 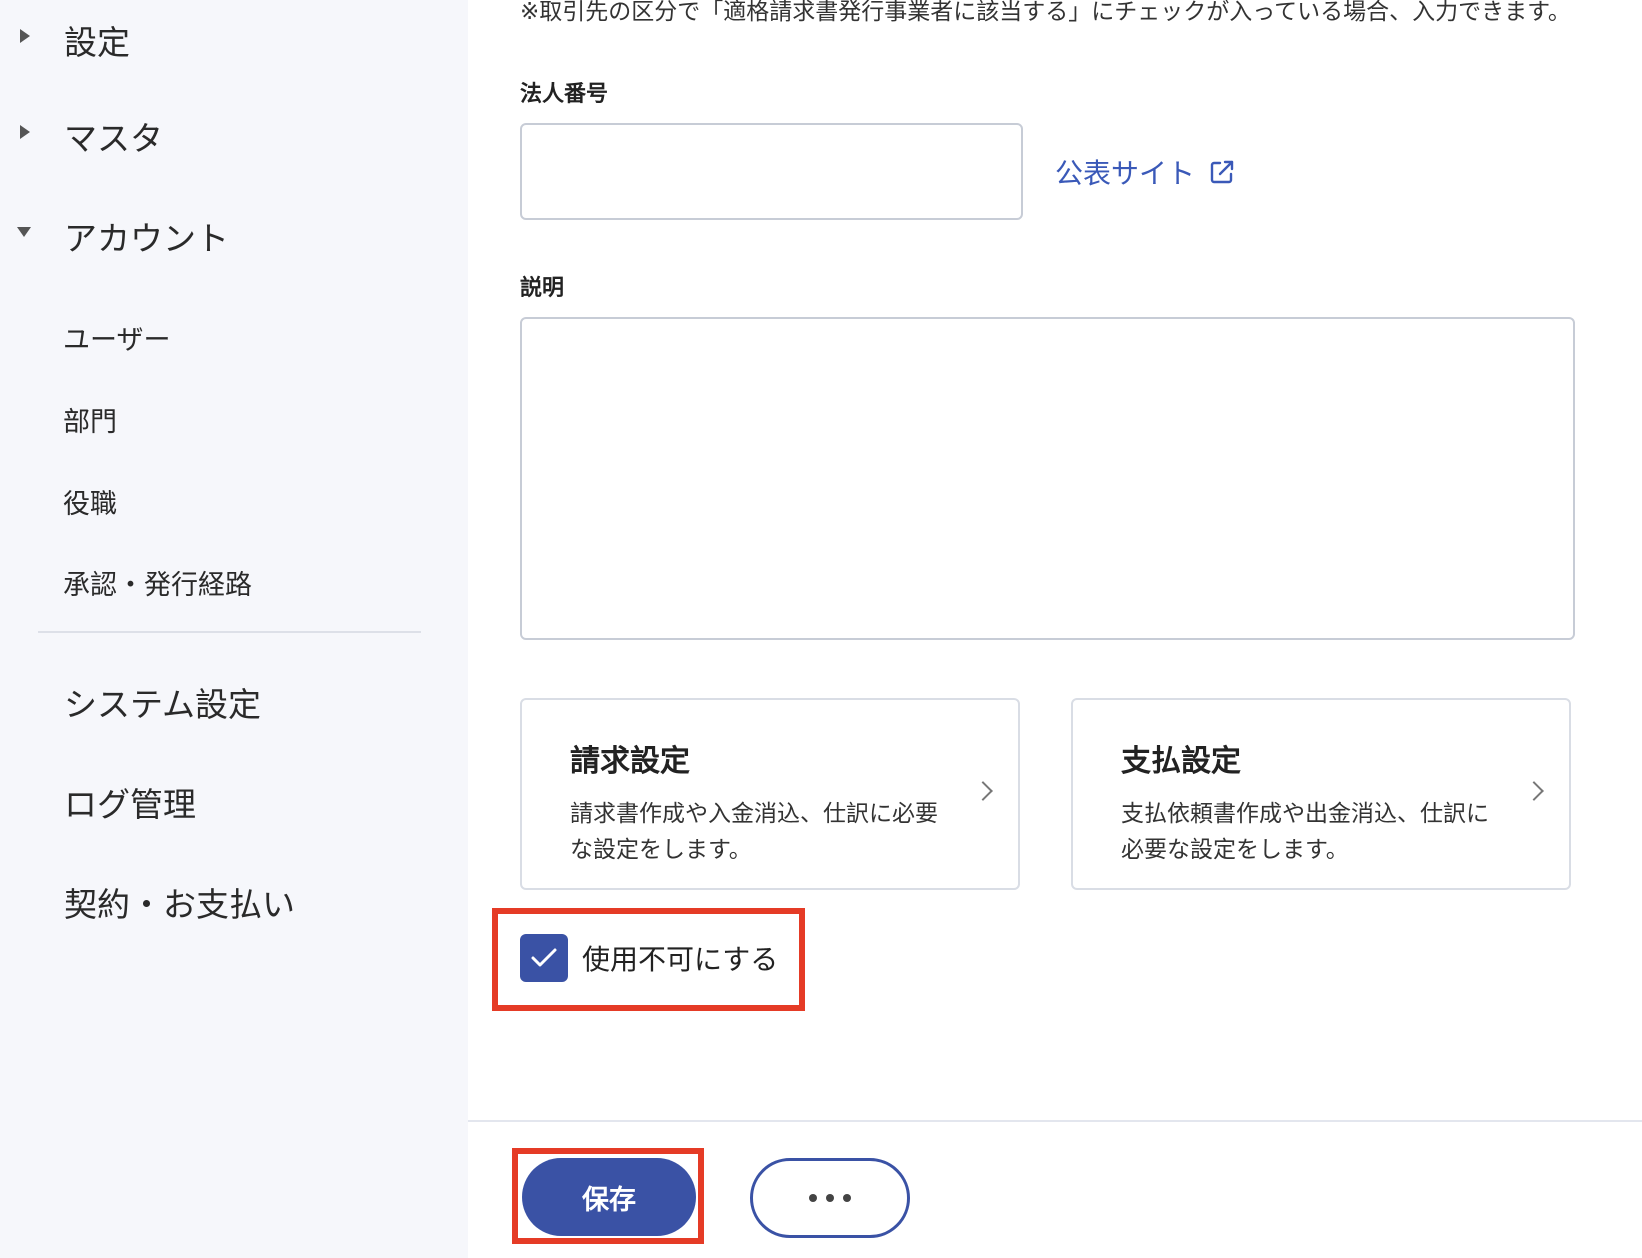 What do you see at coordinates (1125, 173) in the screenshot?
I see `public-site-link-label: 公表サイト` at bounding box center [1125, 173].